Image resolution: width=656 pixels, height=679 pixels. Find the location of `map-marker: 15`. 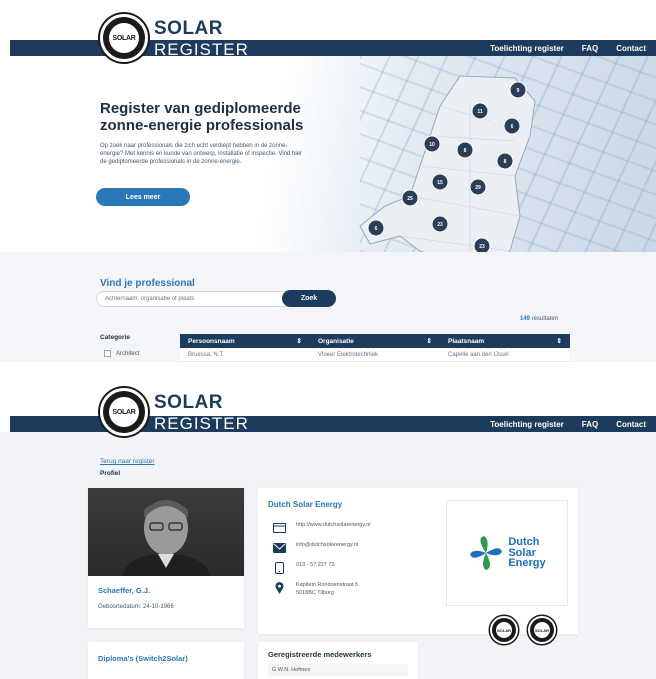

map-marker: 15 is located at coordinates (440, 182).